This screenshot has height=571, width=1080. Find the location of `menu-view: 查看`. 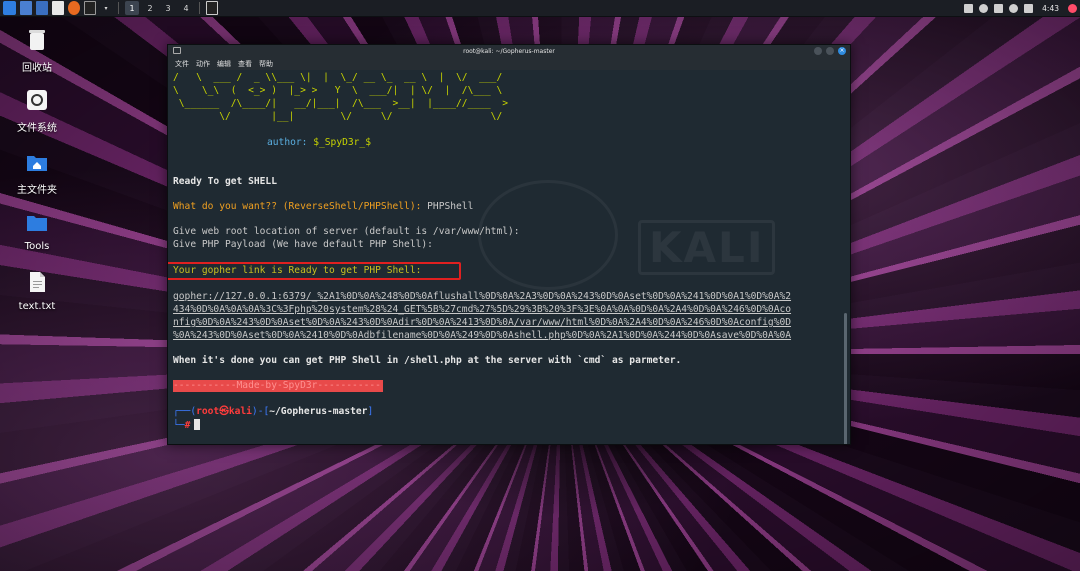

menu-view: 查看 is located at coordinates (245, 64).